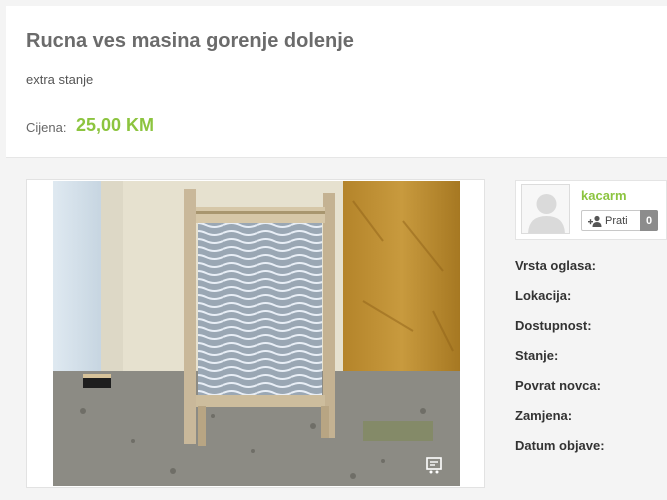  What do you see at coordinates (544, 415) in the screenshot?
I see `detail-exchange: Zamjena:` at bounding box center [544, 415].